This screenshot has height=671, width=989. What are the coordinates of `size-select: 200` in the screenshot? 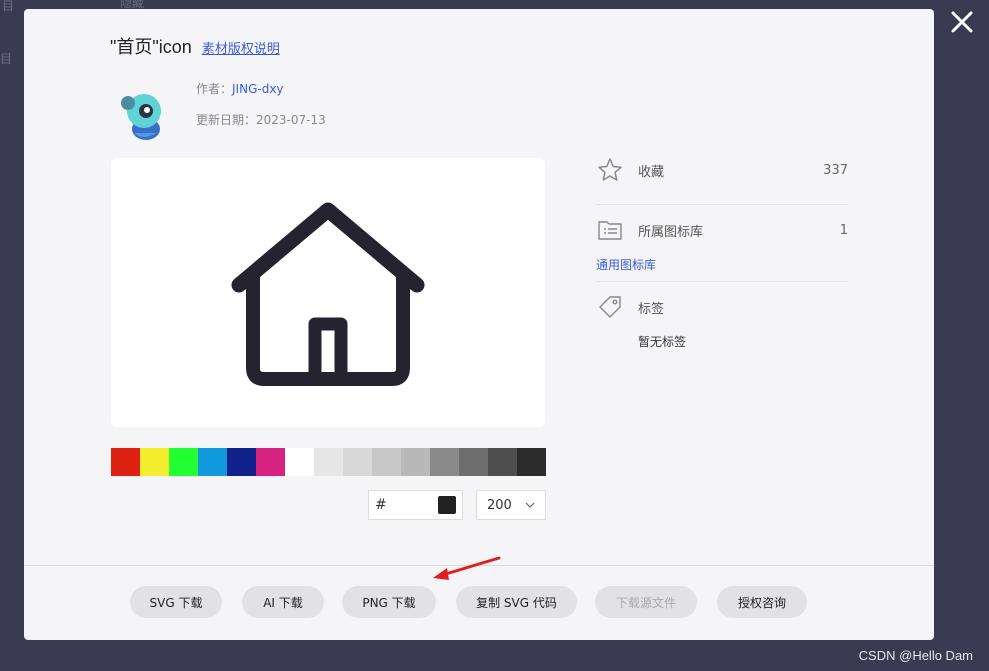 It's located at (511, 505).